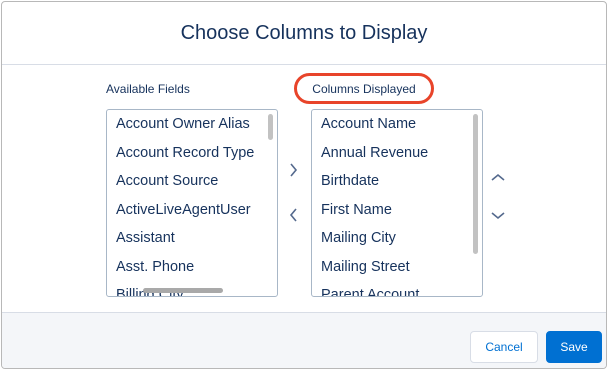  I want to click on list-item: Account Owner Alias, so click(180, 124).